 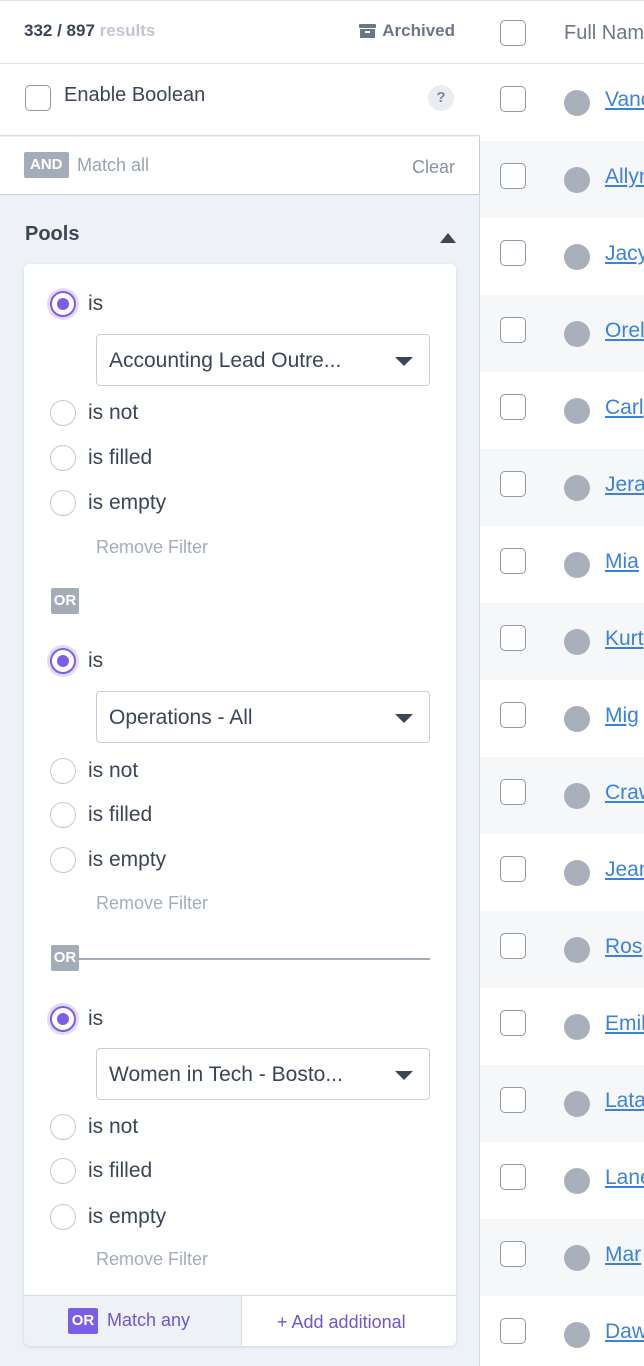 What do you see at coordinates (562, 718) in the screenshot?
I see `table-row: Mig` at bounding box center [562, 718].